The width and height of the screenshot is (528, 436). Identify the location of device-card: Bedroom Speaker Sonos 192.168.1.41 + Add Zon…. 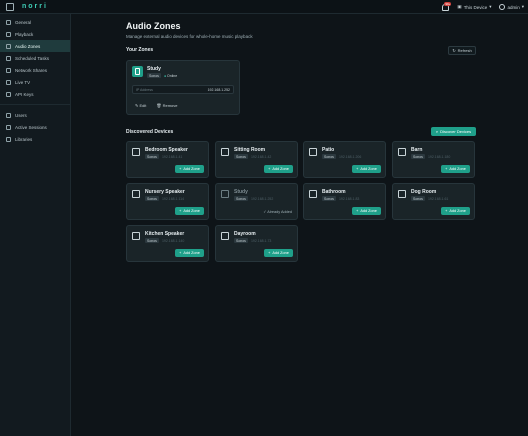
(167, 159).